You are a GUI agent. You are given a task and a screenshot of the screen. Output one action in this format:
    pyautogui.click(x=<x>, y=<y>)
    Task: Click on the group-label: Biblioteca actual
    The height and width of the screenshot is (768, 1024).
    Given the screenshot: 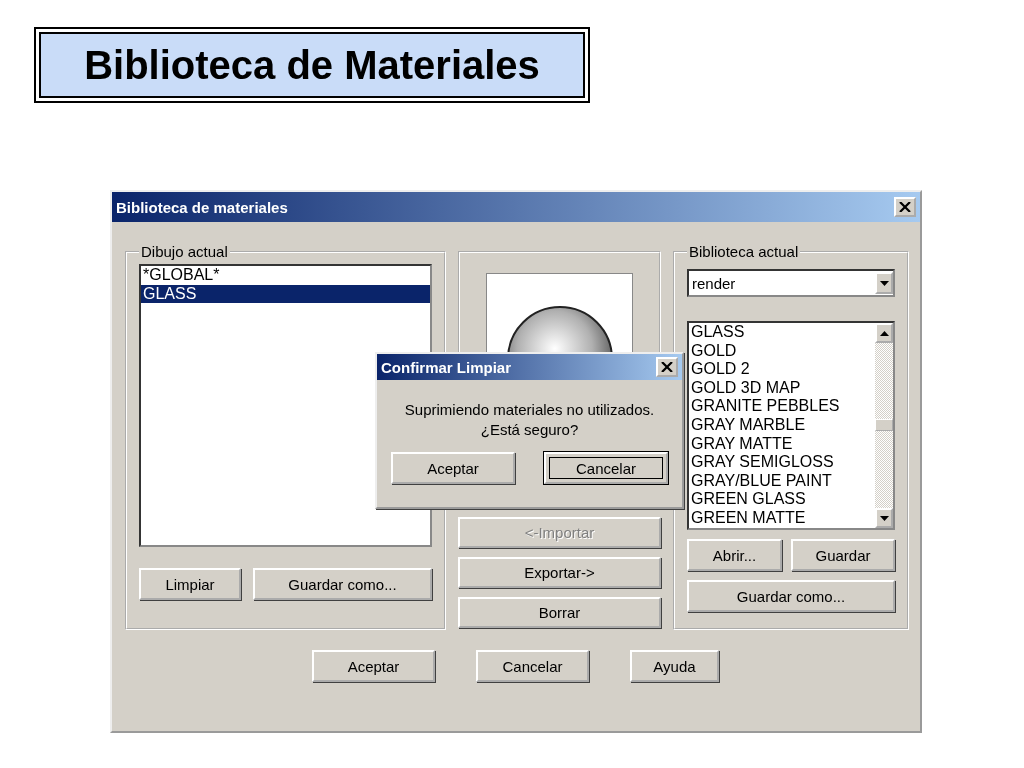 What is the action you would take?
    pyautogui.click(x=744, y=251)
    